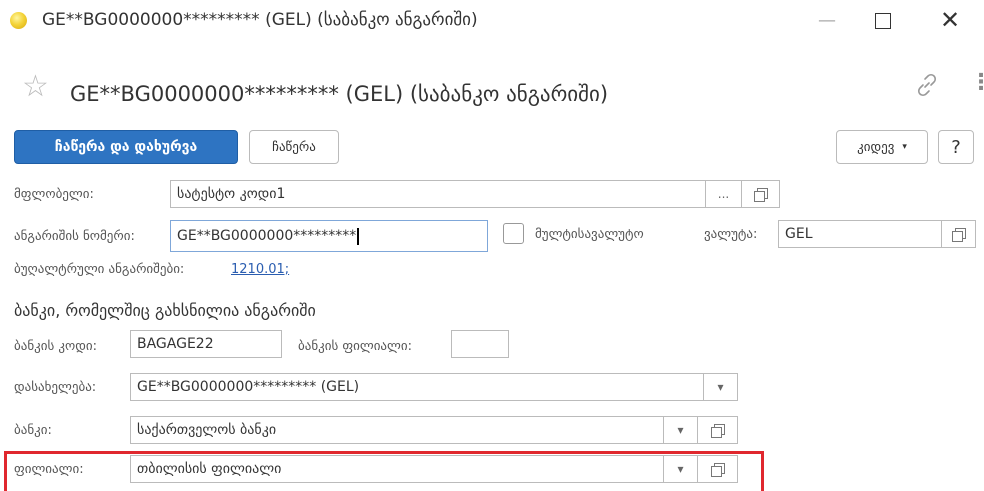 The height and width of the screenshot is (491, 984). I want to click on multicurrency-checkbox, so click(513, 233).